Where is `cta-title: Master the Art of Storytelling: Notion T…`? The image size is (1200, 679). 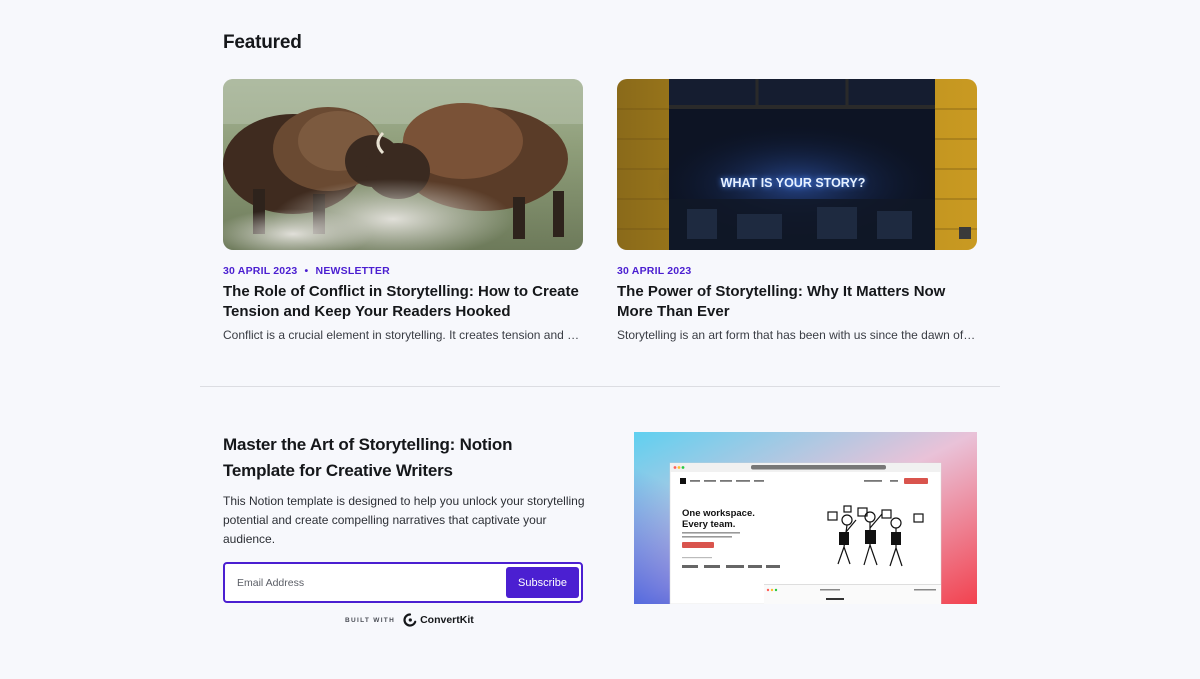
cta-title: Master the Art of Storytelling: Notion T… is located at coordinates (368, 457).